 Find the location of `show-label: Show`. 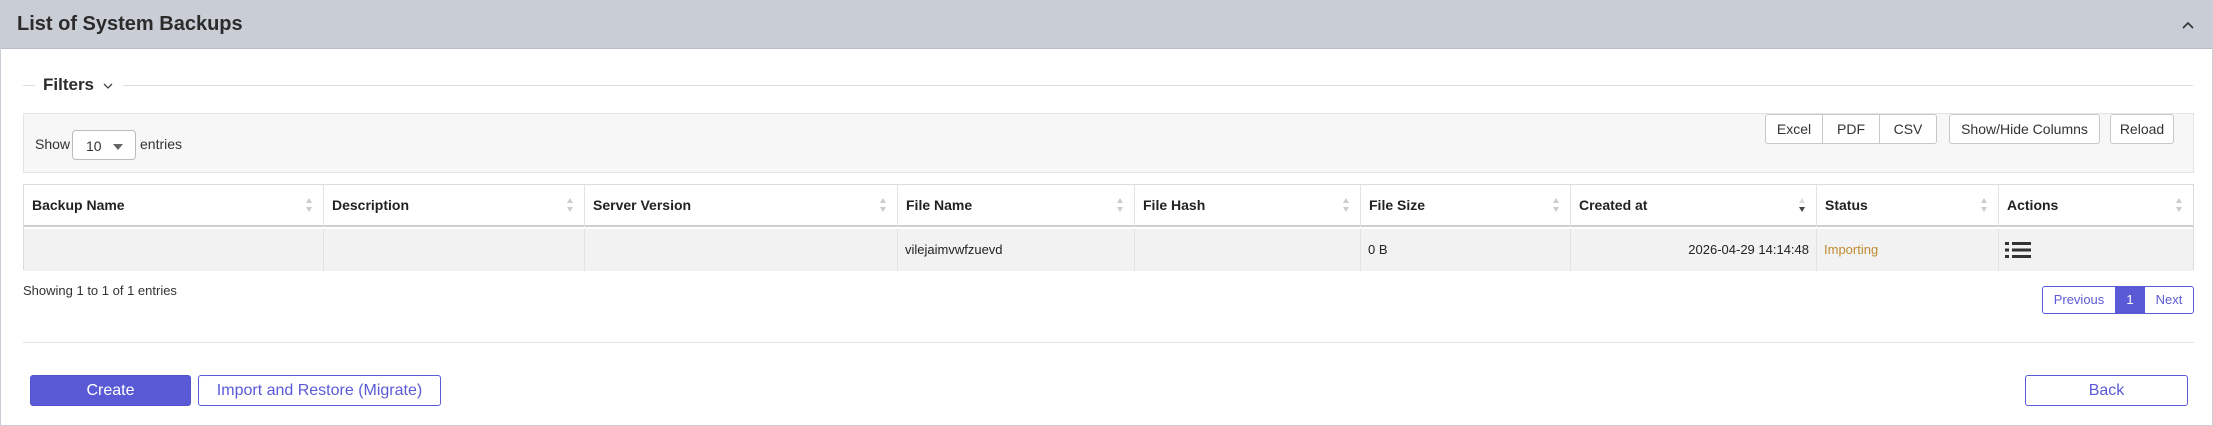

show-label: Show is located at coordinates (53, 144).